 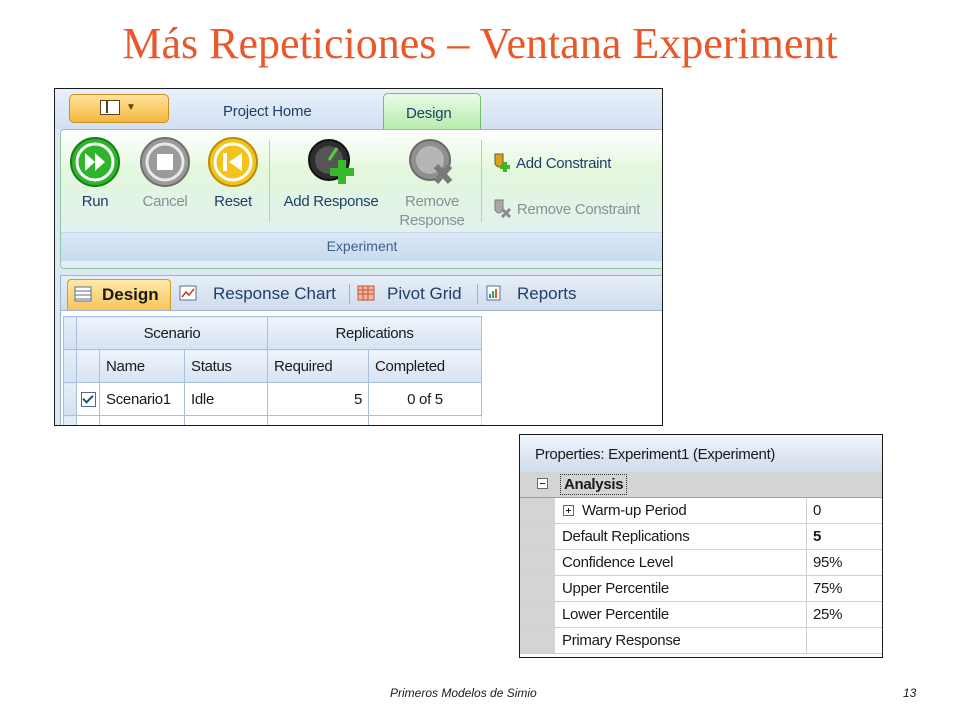 I want to click on checkbox-column-header, so click(x=88, y=366).